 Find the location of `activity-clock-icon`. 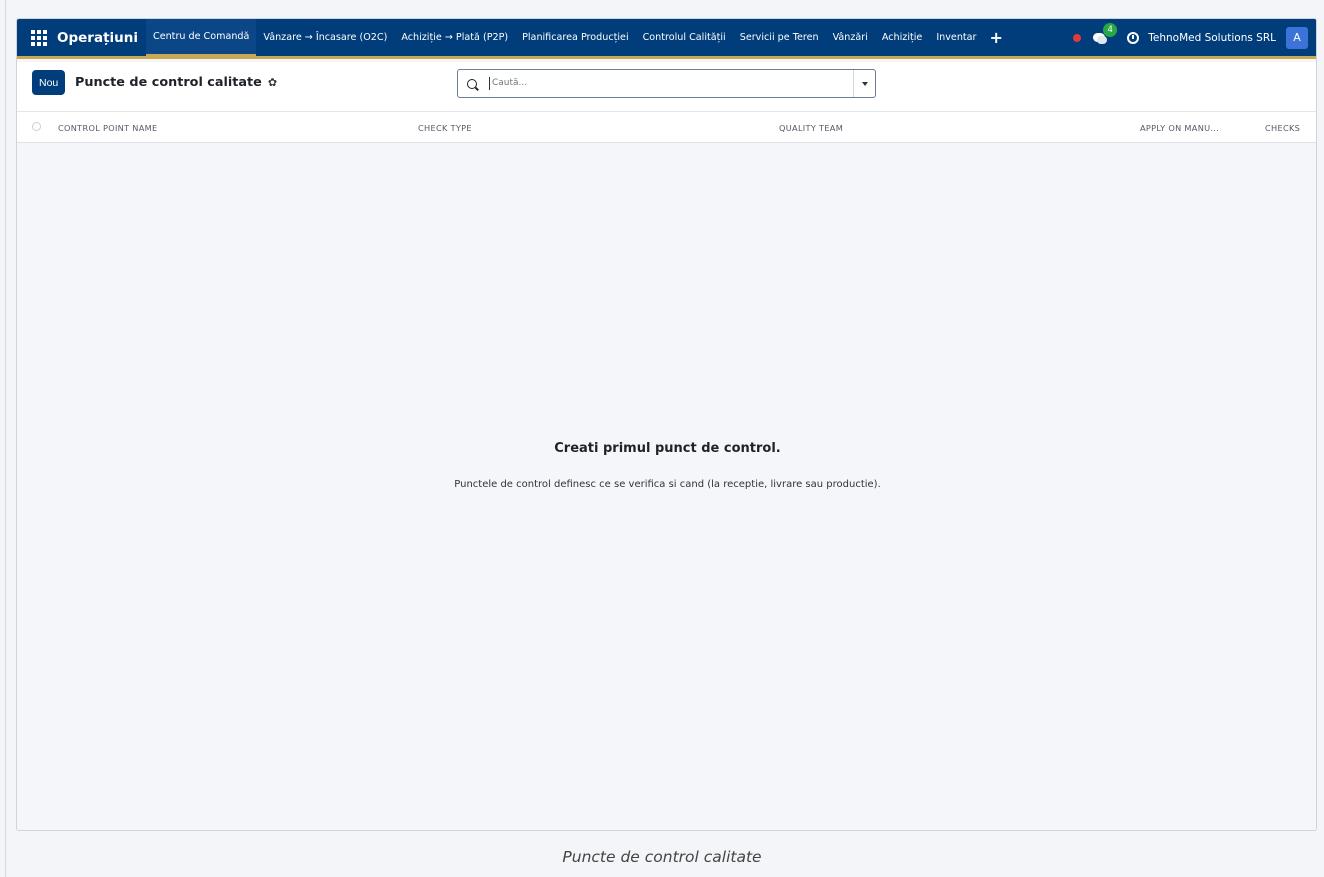

activity-clock-icon is located at coordinates (1133, 37).